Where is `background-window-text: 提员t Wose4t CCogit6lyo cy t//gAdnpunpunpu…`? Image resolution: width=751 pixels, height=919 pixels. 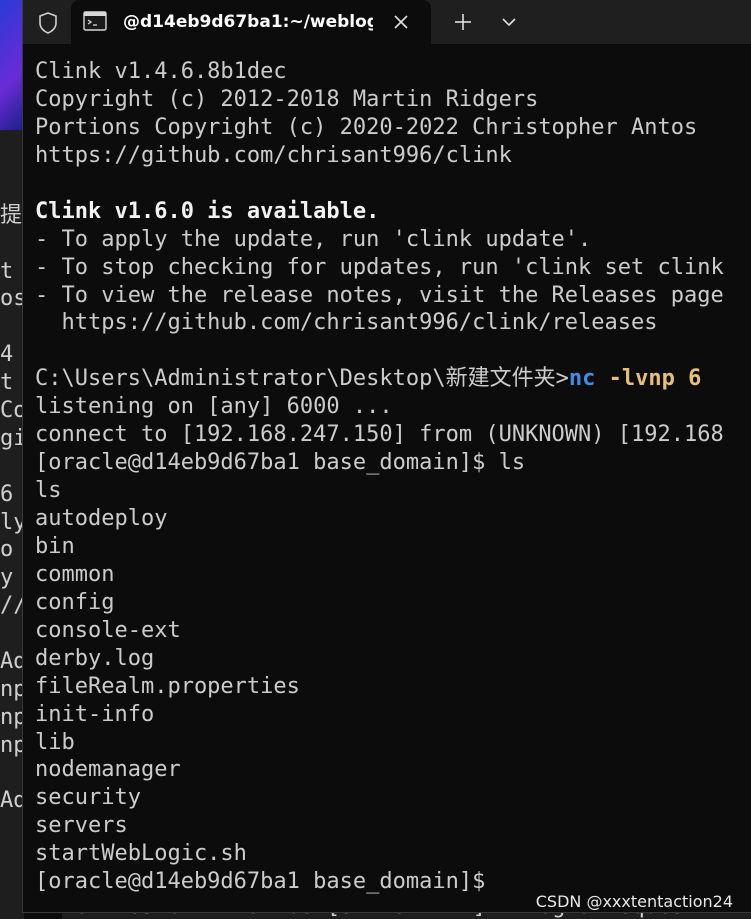
background-window-text: 提员t Wose4t CCogit6lyo cy t//gAdnpunpunpu… is located at coordinates (12, 480).